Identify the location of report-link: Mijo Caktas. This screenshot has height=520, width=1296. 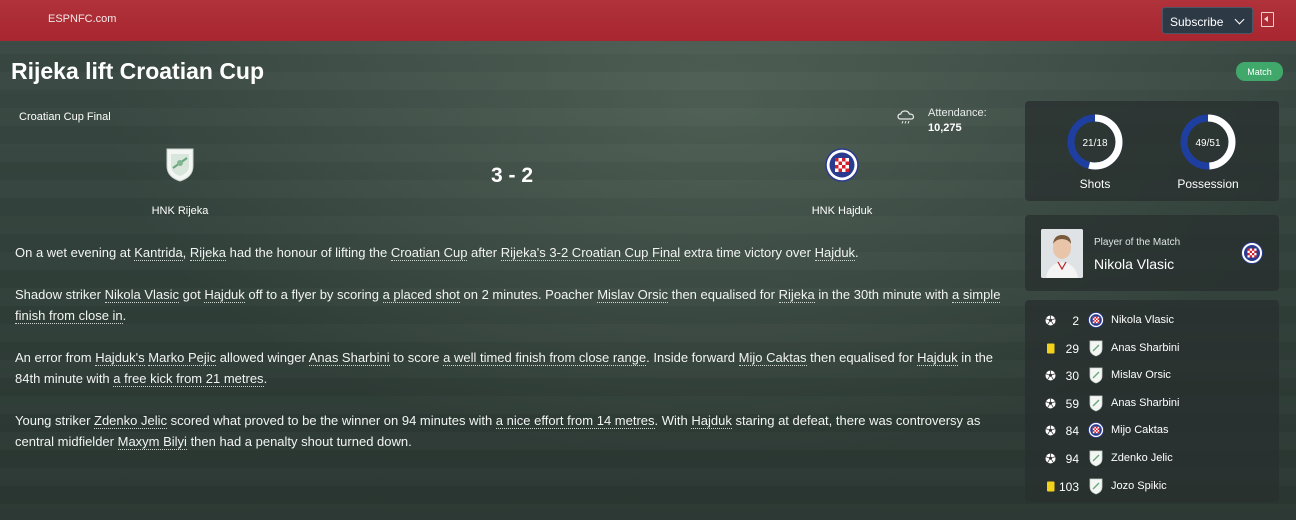
(772, 358).